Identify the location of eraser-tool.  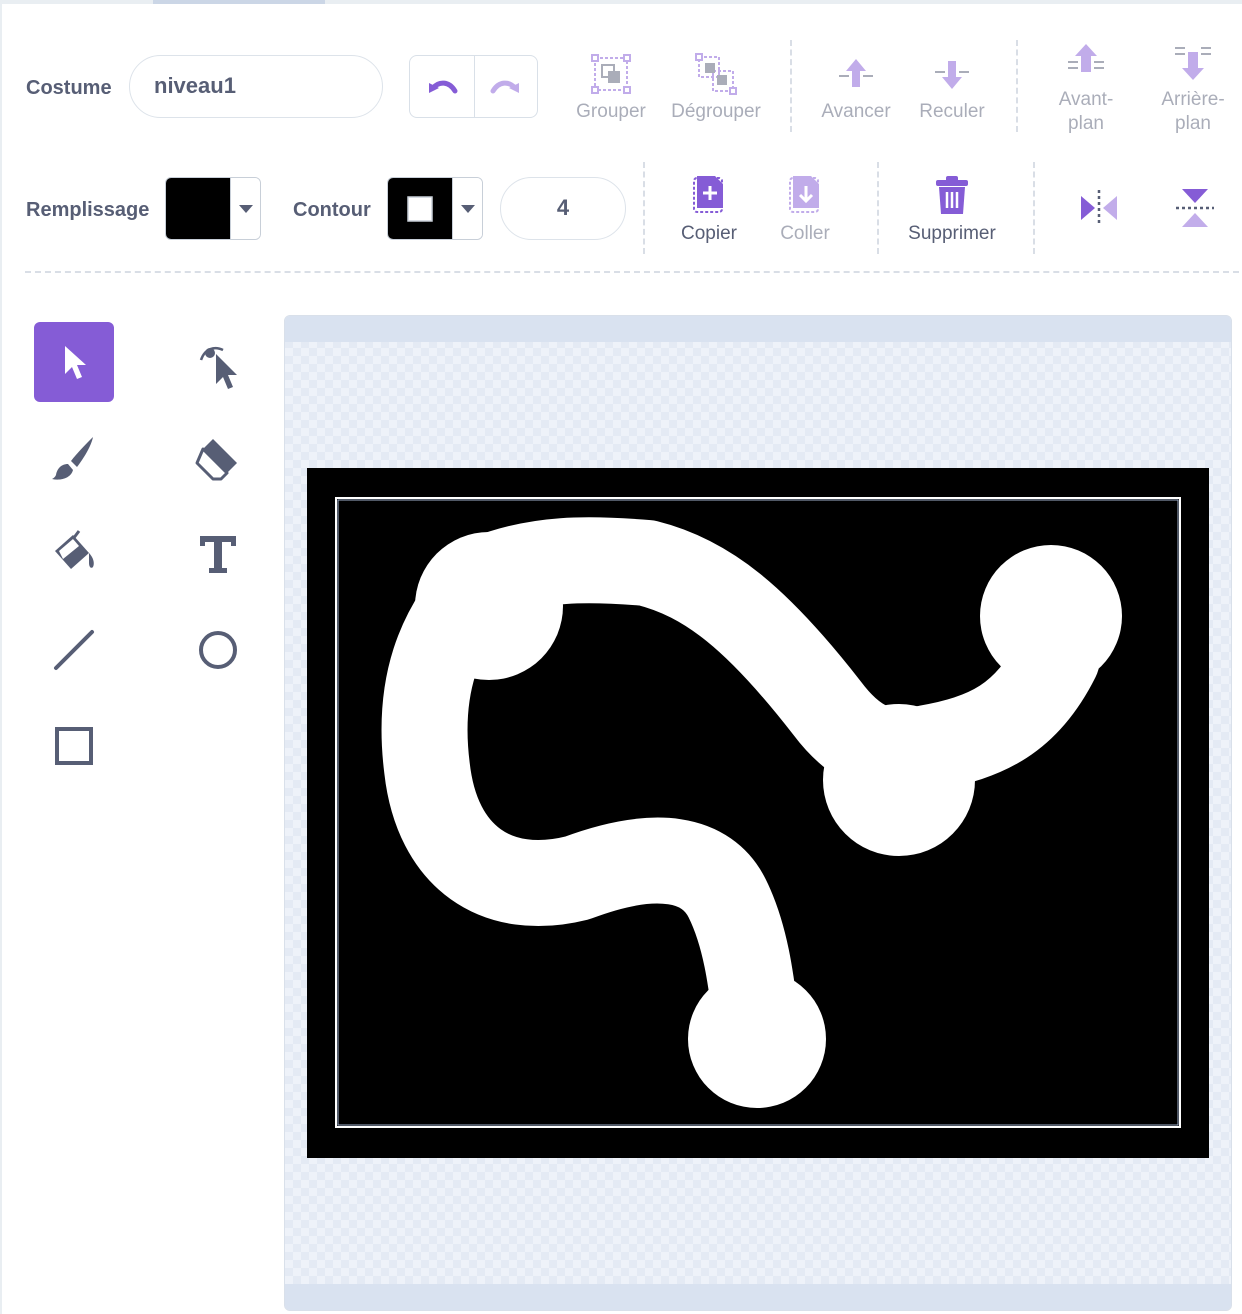
(218, 458).